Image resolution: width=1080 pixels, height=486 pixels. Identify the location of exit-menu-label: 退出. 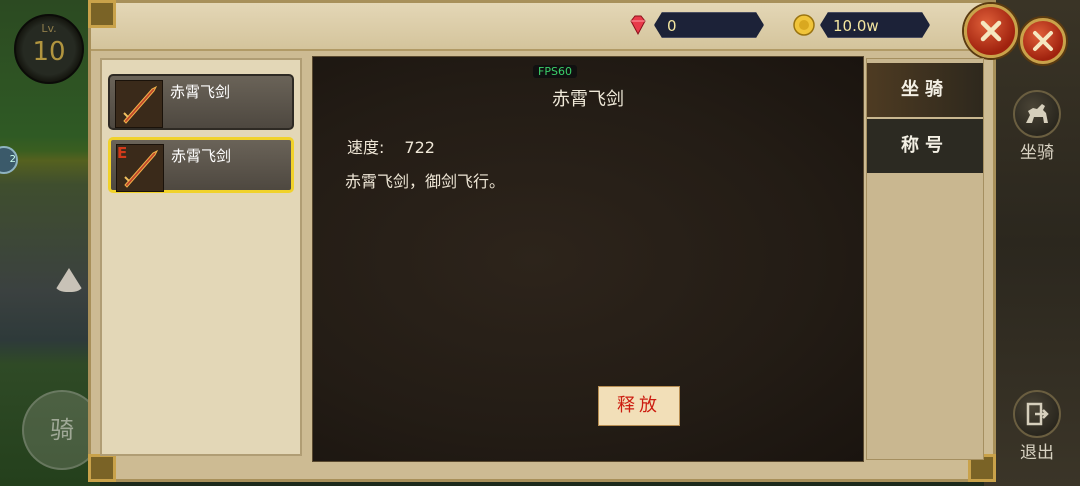
(1037, 453).